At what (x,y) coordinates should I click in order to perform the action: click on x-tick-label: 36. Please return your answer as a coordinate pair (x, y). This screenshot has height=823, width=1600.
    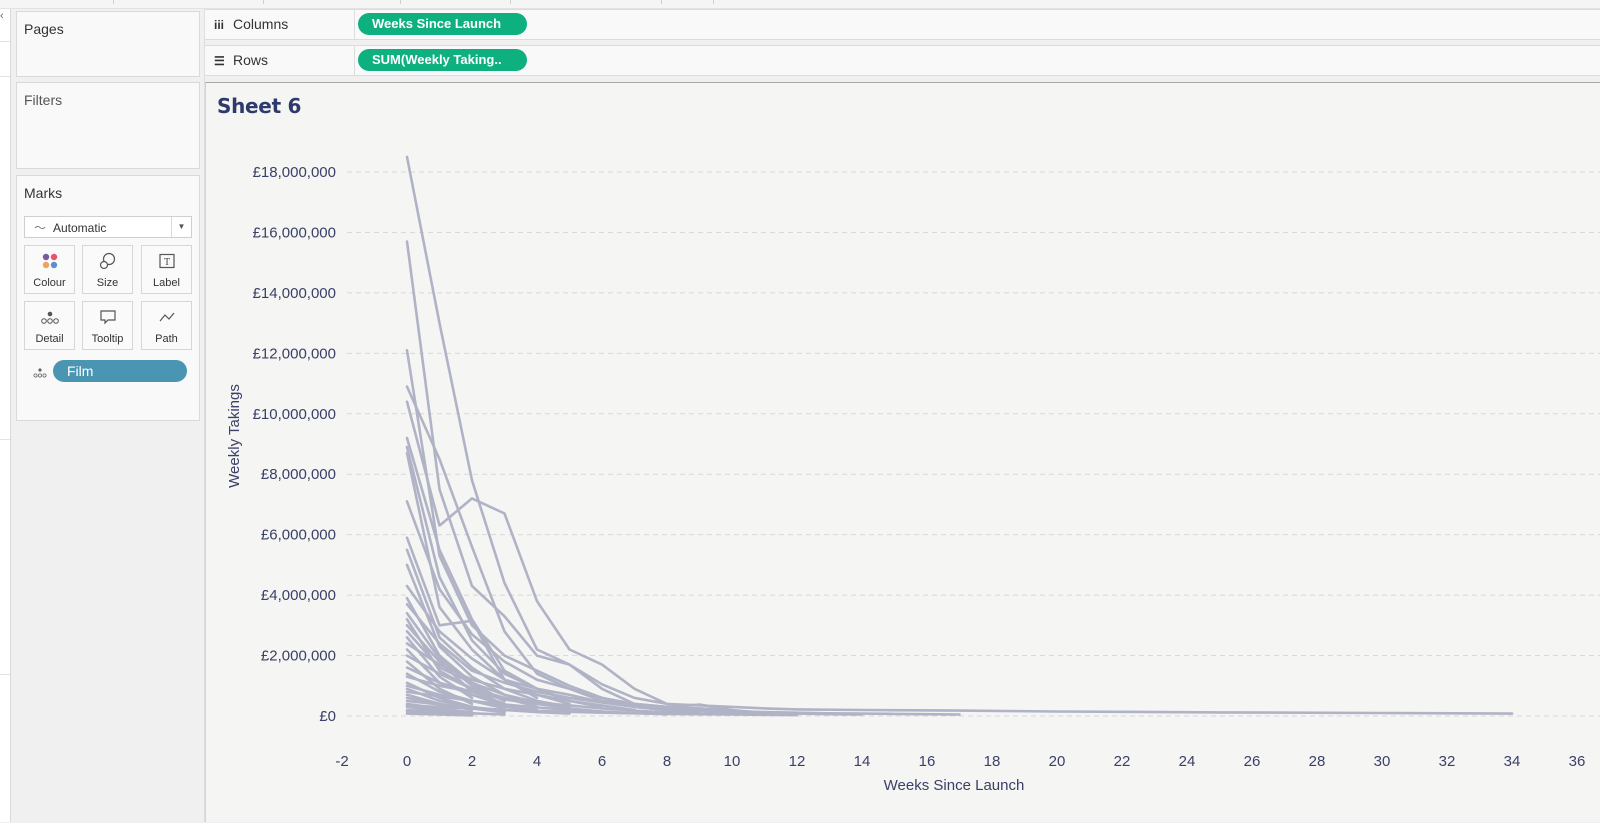
    Looking at the image, I should click on (1577, 761).